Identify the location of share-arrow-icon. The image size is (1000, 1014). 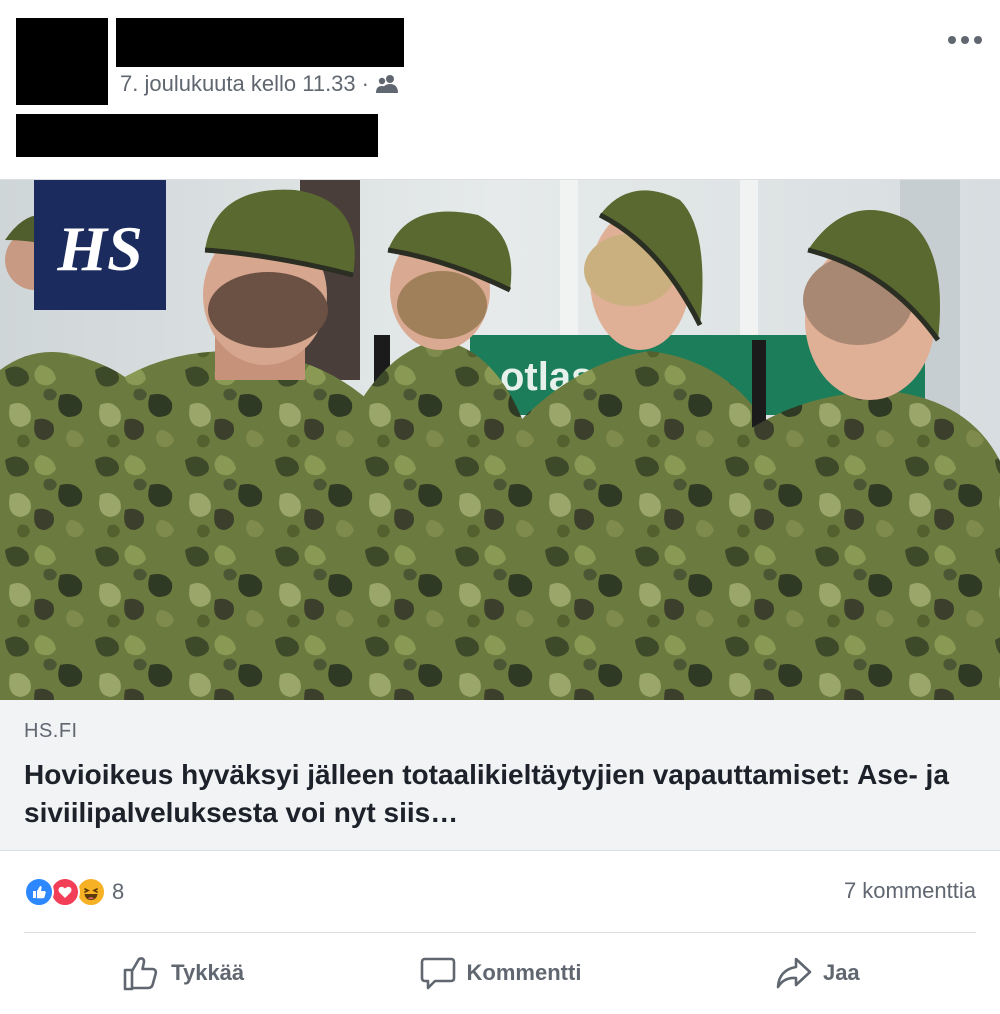
(794, 973).